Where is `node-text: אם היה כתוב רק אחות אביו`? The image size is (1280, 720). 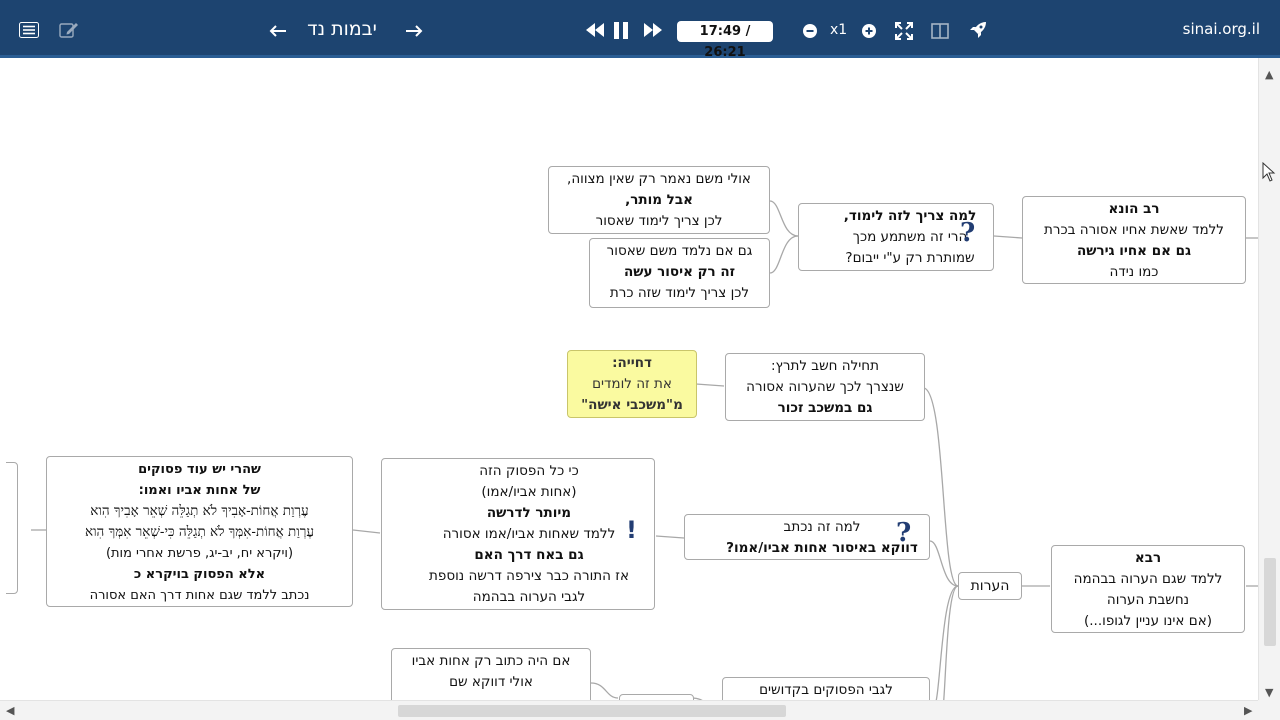
node-text: אם היה כתוב רק אחות אביו is located at coordinates (491, 661).